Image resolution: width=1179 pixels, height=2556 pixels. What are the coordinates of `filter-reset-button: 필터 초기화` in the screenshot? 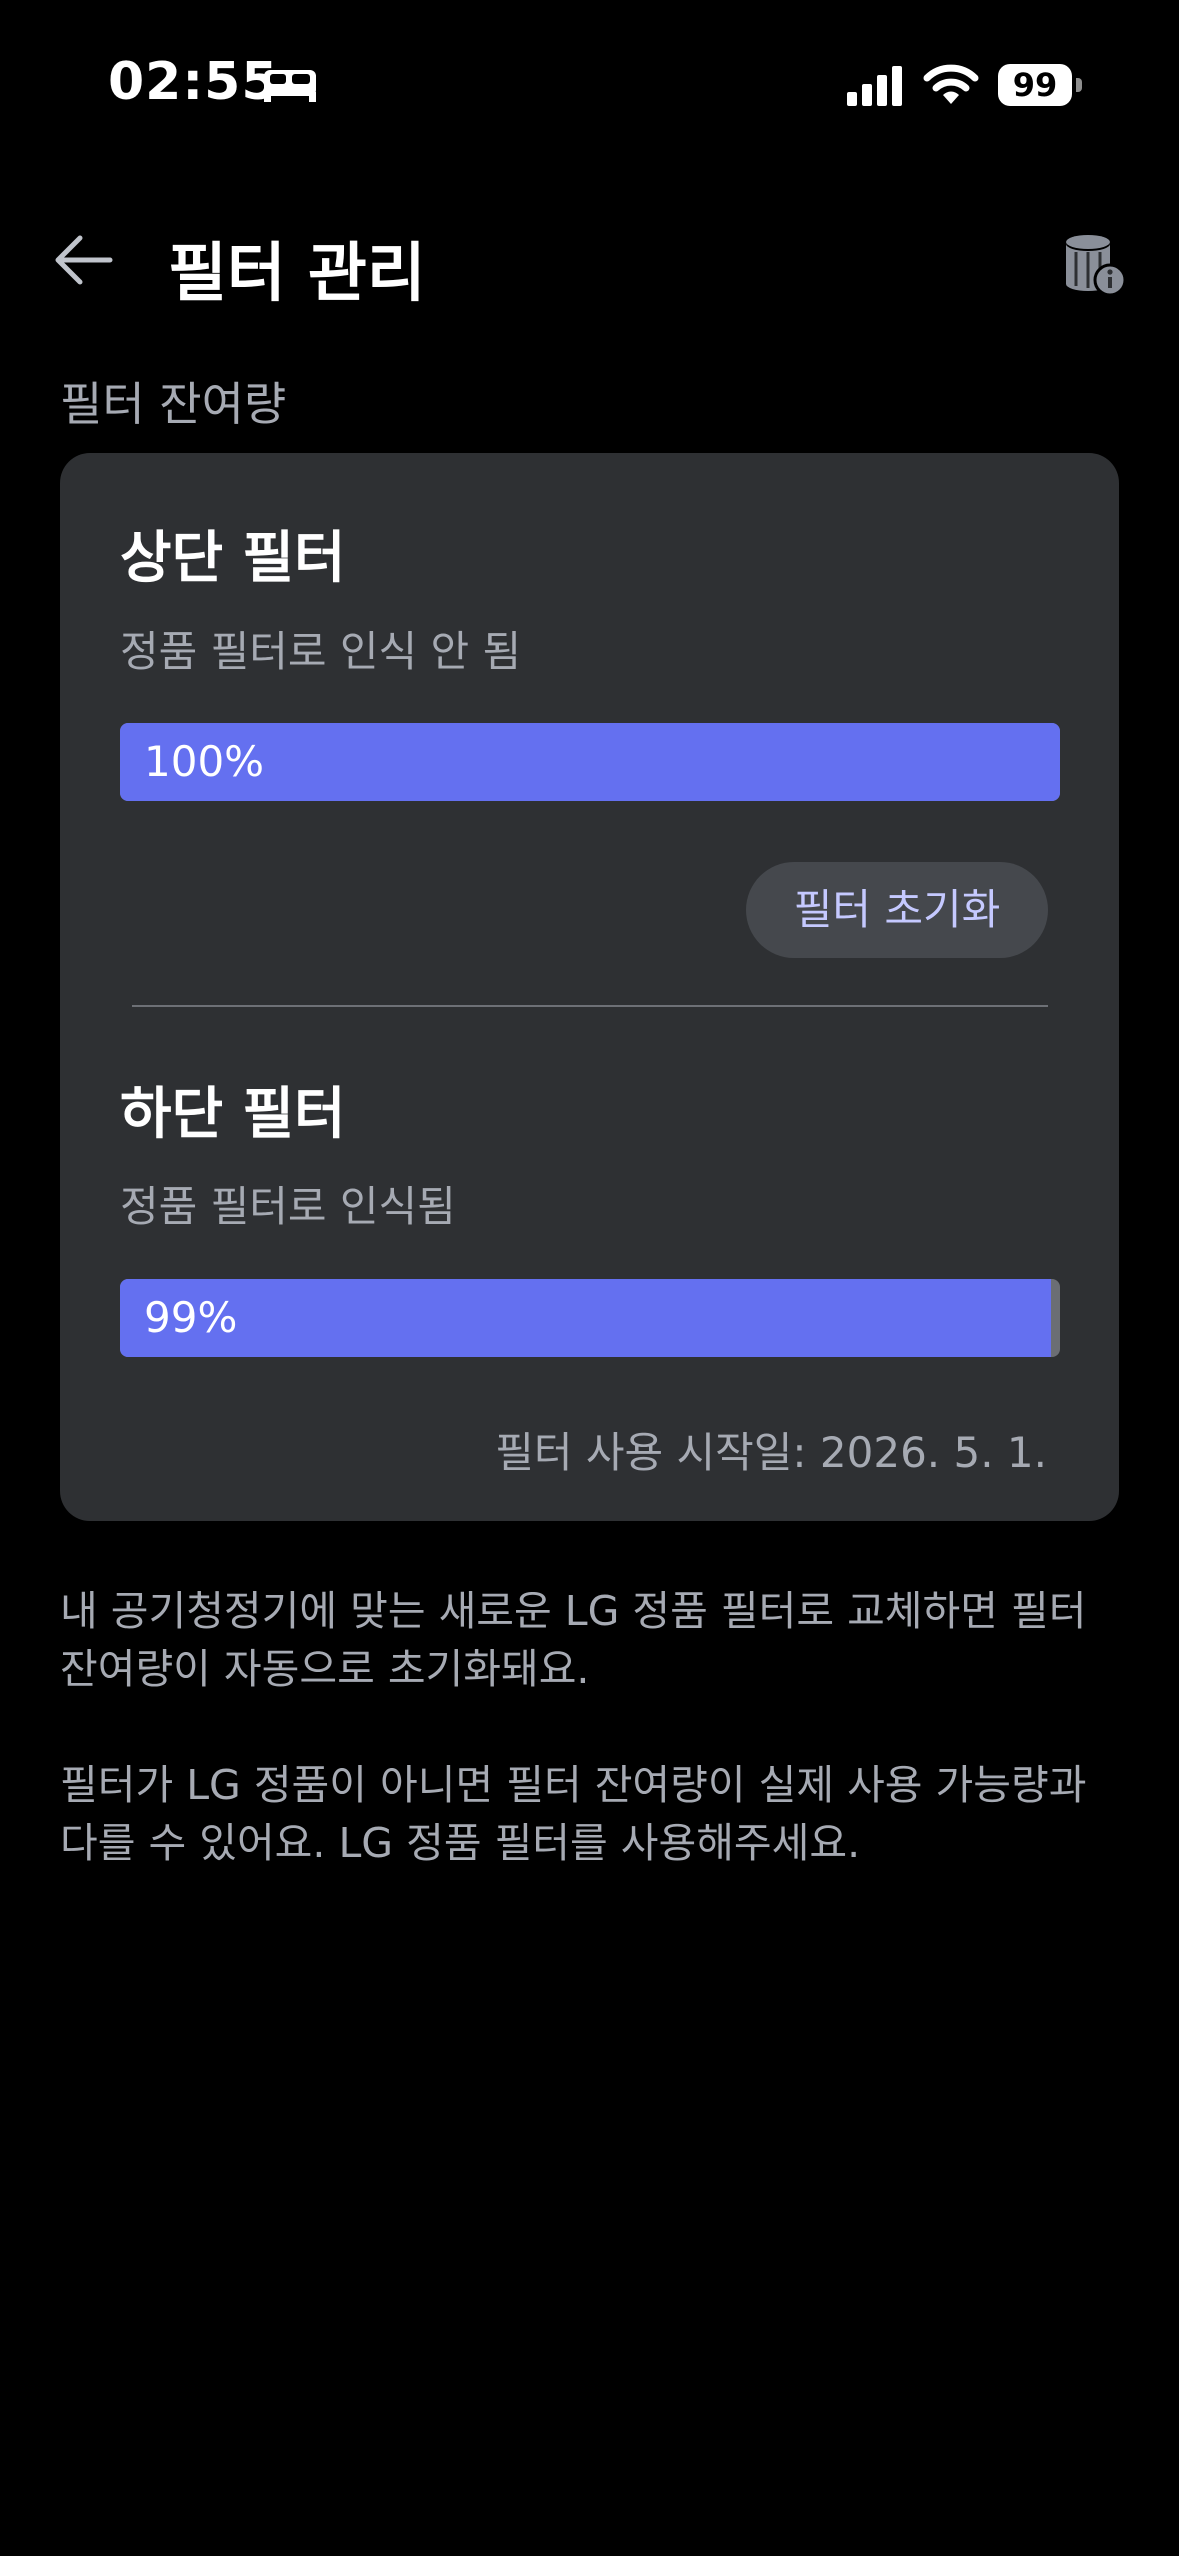 It's located at (897, 910).